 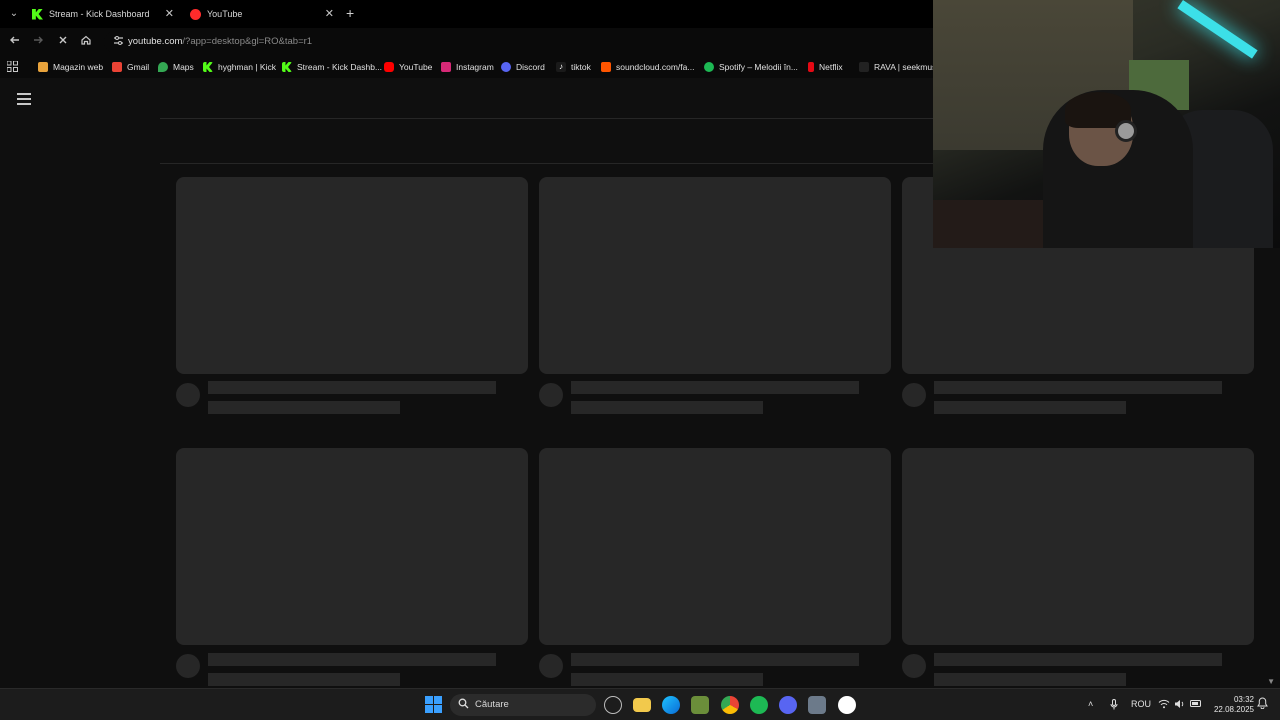 I want to click on bookmark-label: Maps, so click(x=183, y=67).